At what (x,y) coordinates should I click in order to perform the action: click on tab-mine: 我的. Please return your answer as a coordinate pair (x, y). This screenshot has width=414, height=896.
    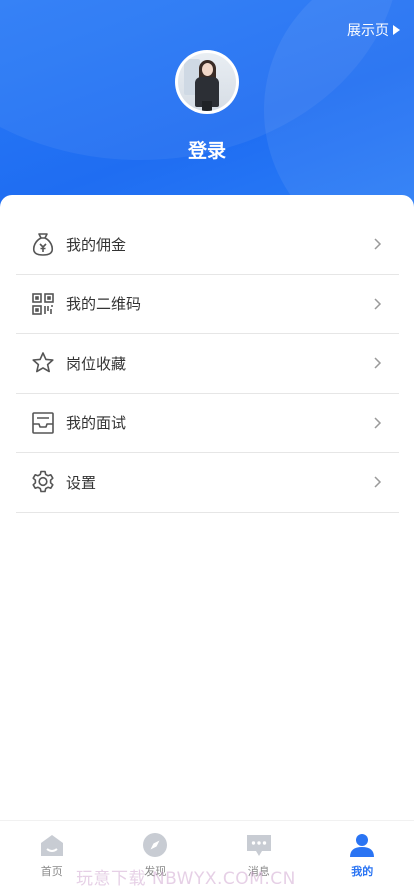
    Looking at the image, I should click on (362, 858).